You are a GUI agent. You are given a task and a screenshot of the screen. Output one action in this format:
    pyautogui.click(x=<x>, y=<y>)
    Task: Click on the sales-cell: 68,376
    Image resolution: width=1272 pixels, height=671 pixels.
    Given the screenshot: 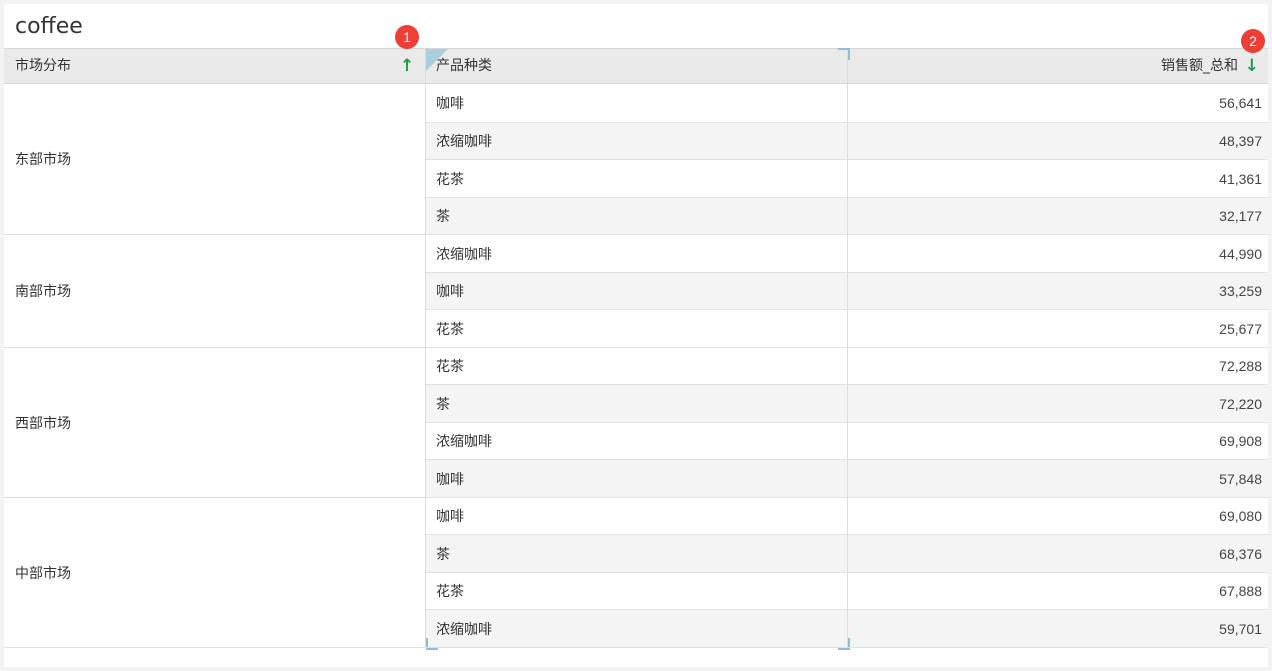 What is the action you would take?
    pyautogui.click(x=1058, y=553)
    